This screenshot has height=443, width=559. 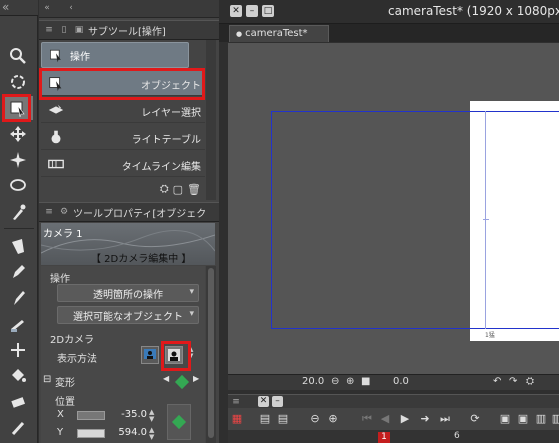 I want to click on prev-keyframe-icon: ◀, so click(x=166, y=378).